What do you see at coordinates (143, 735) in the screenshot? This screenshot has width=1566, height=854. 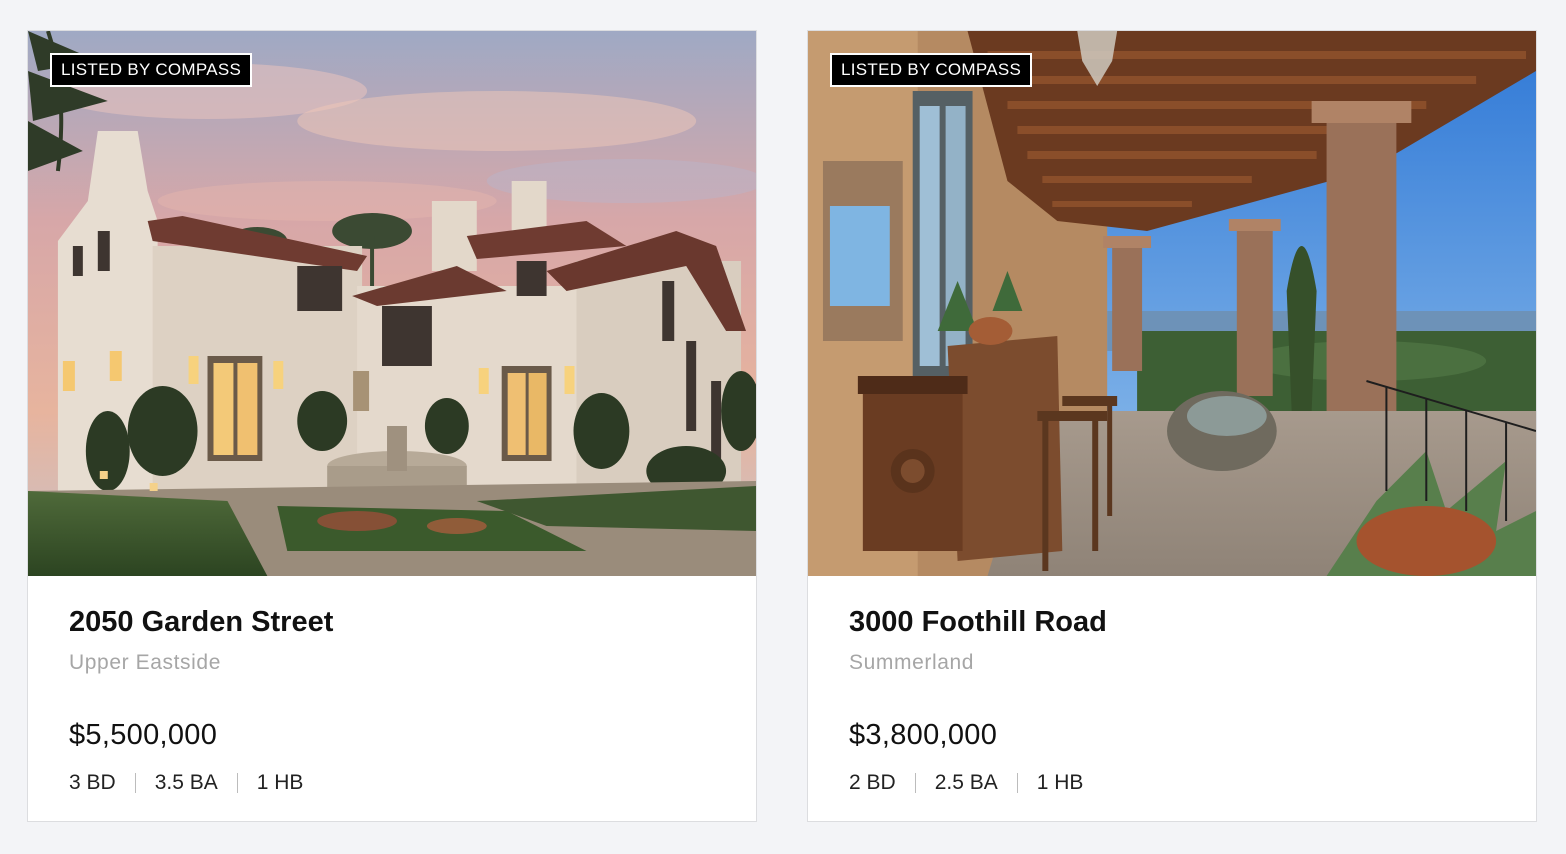 I see `listing-price: $5,500,000` at bounding box center [143, 735].